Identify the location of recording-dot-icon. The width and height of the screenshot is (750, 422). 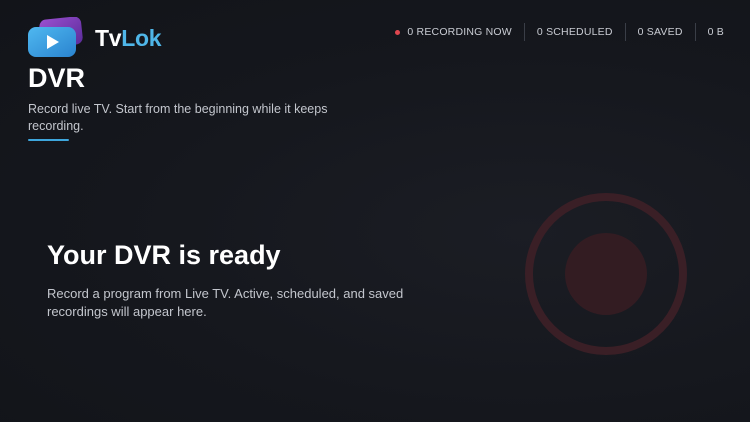
(398, 32).